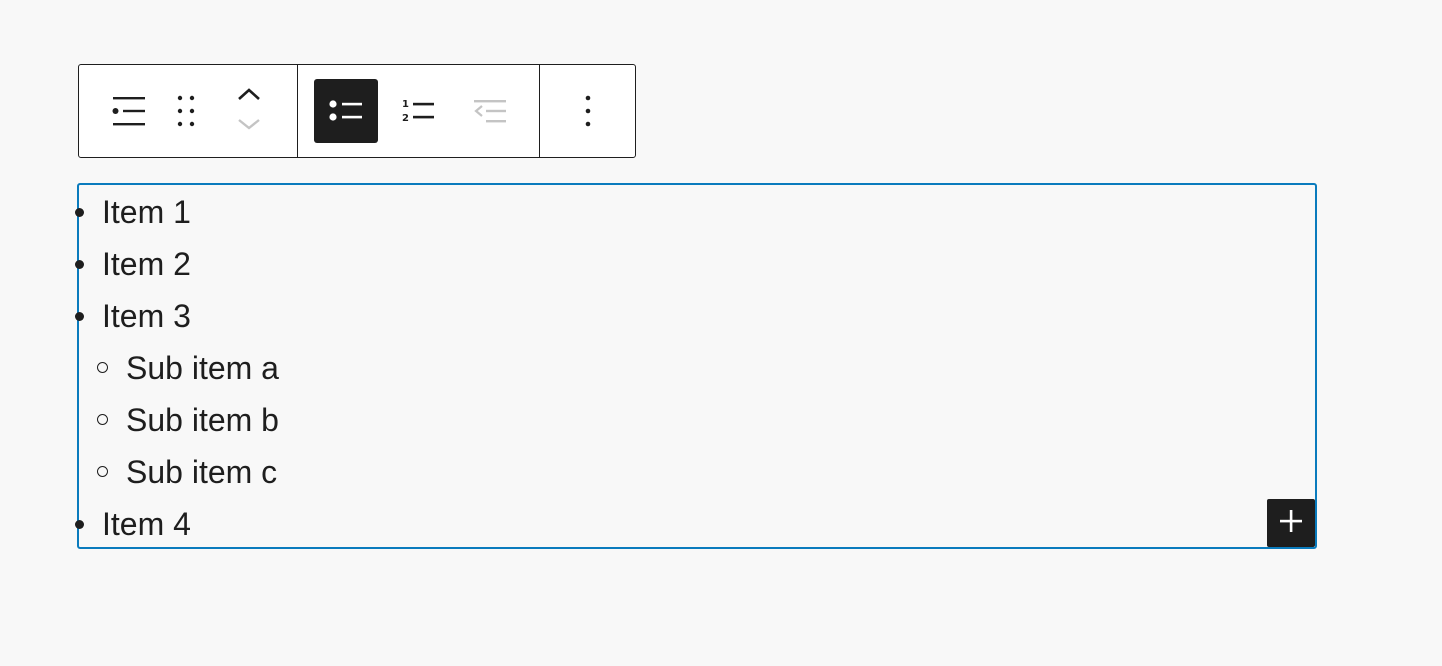 Image resolution: width=1442 pixels, height=666 pixels. I want to click on ordered-icon-digit-1: 1, so click(405, 104).